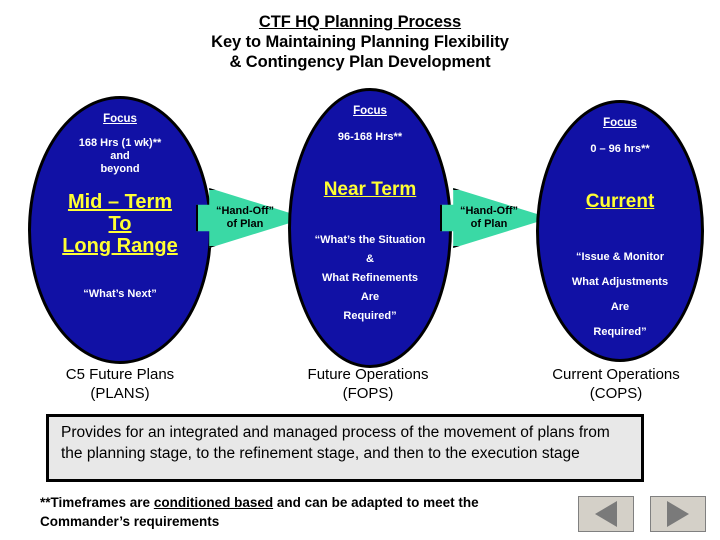 The image size is (720, 540). I want to click on previous-slide-button, so click(606, 514).